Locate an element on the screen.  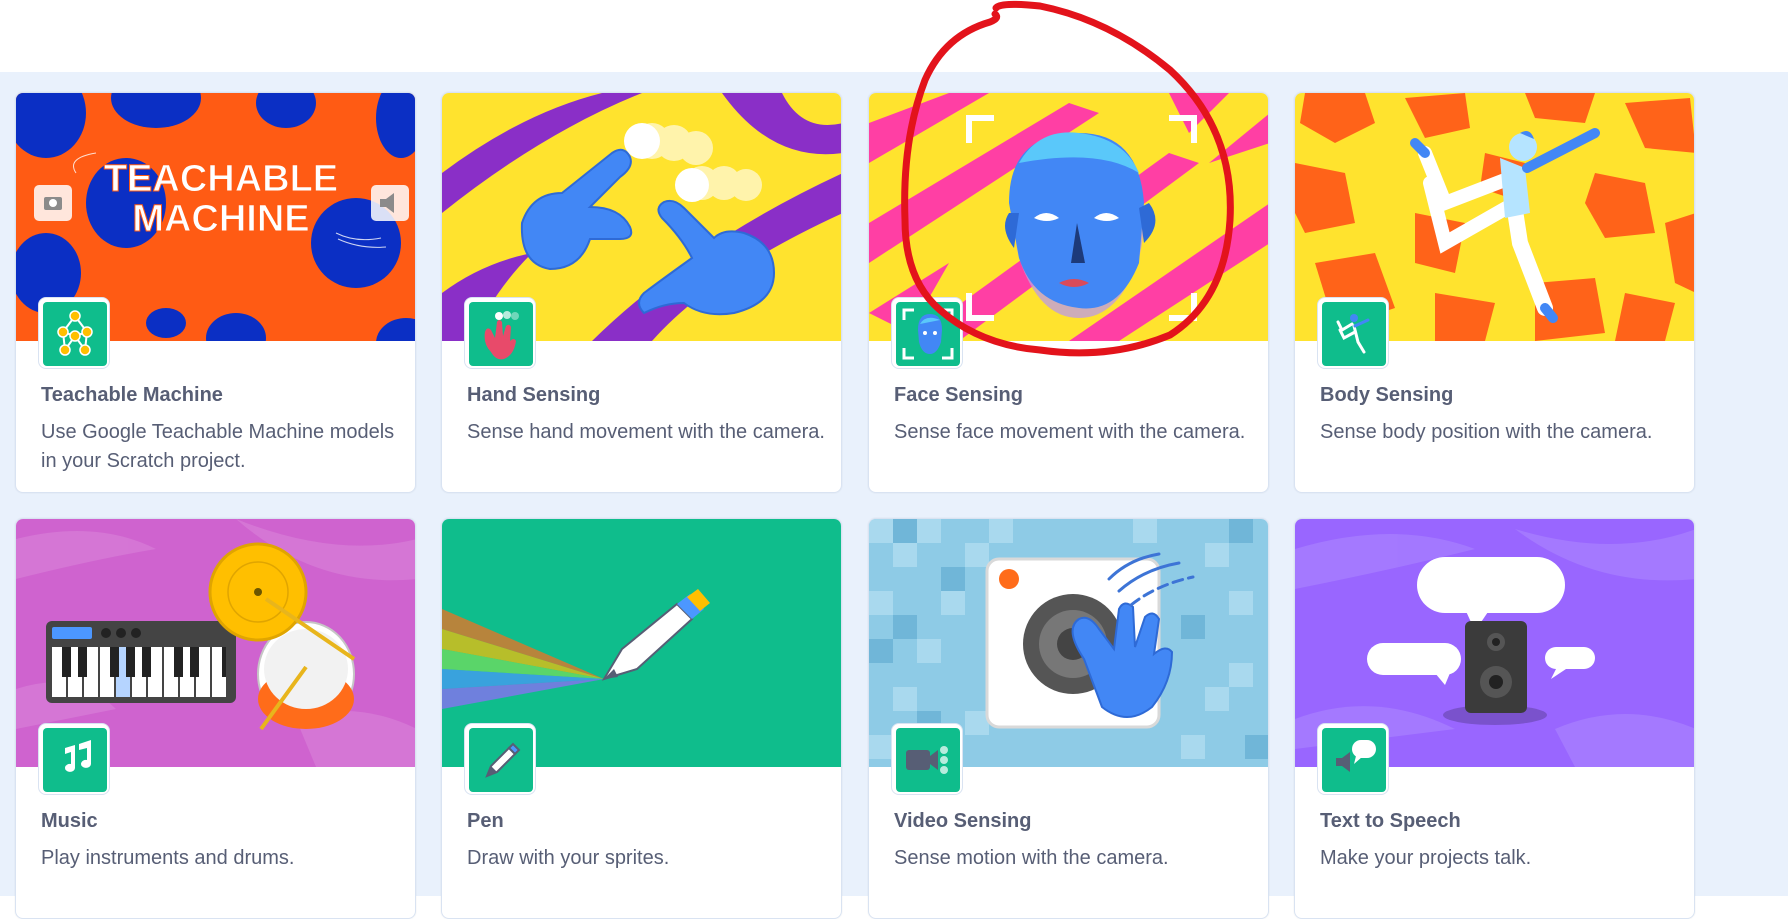
music-notes-icon is located at coordinates (74, 759).